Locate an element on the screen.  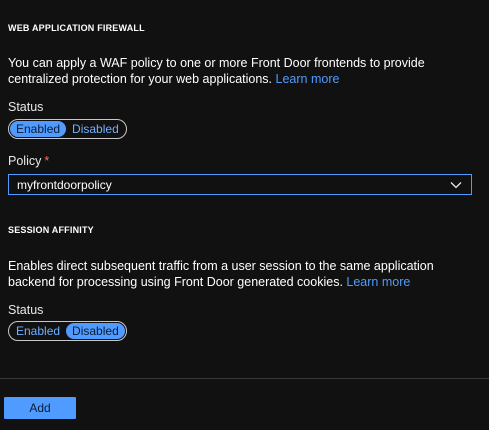
required-marker: * is located at coordinates (47, 161).